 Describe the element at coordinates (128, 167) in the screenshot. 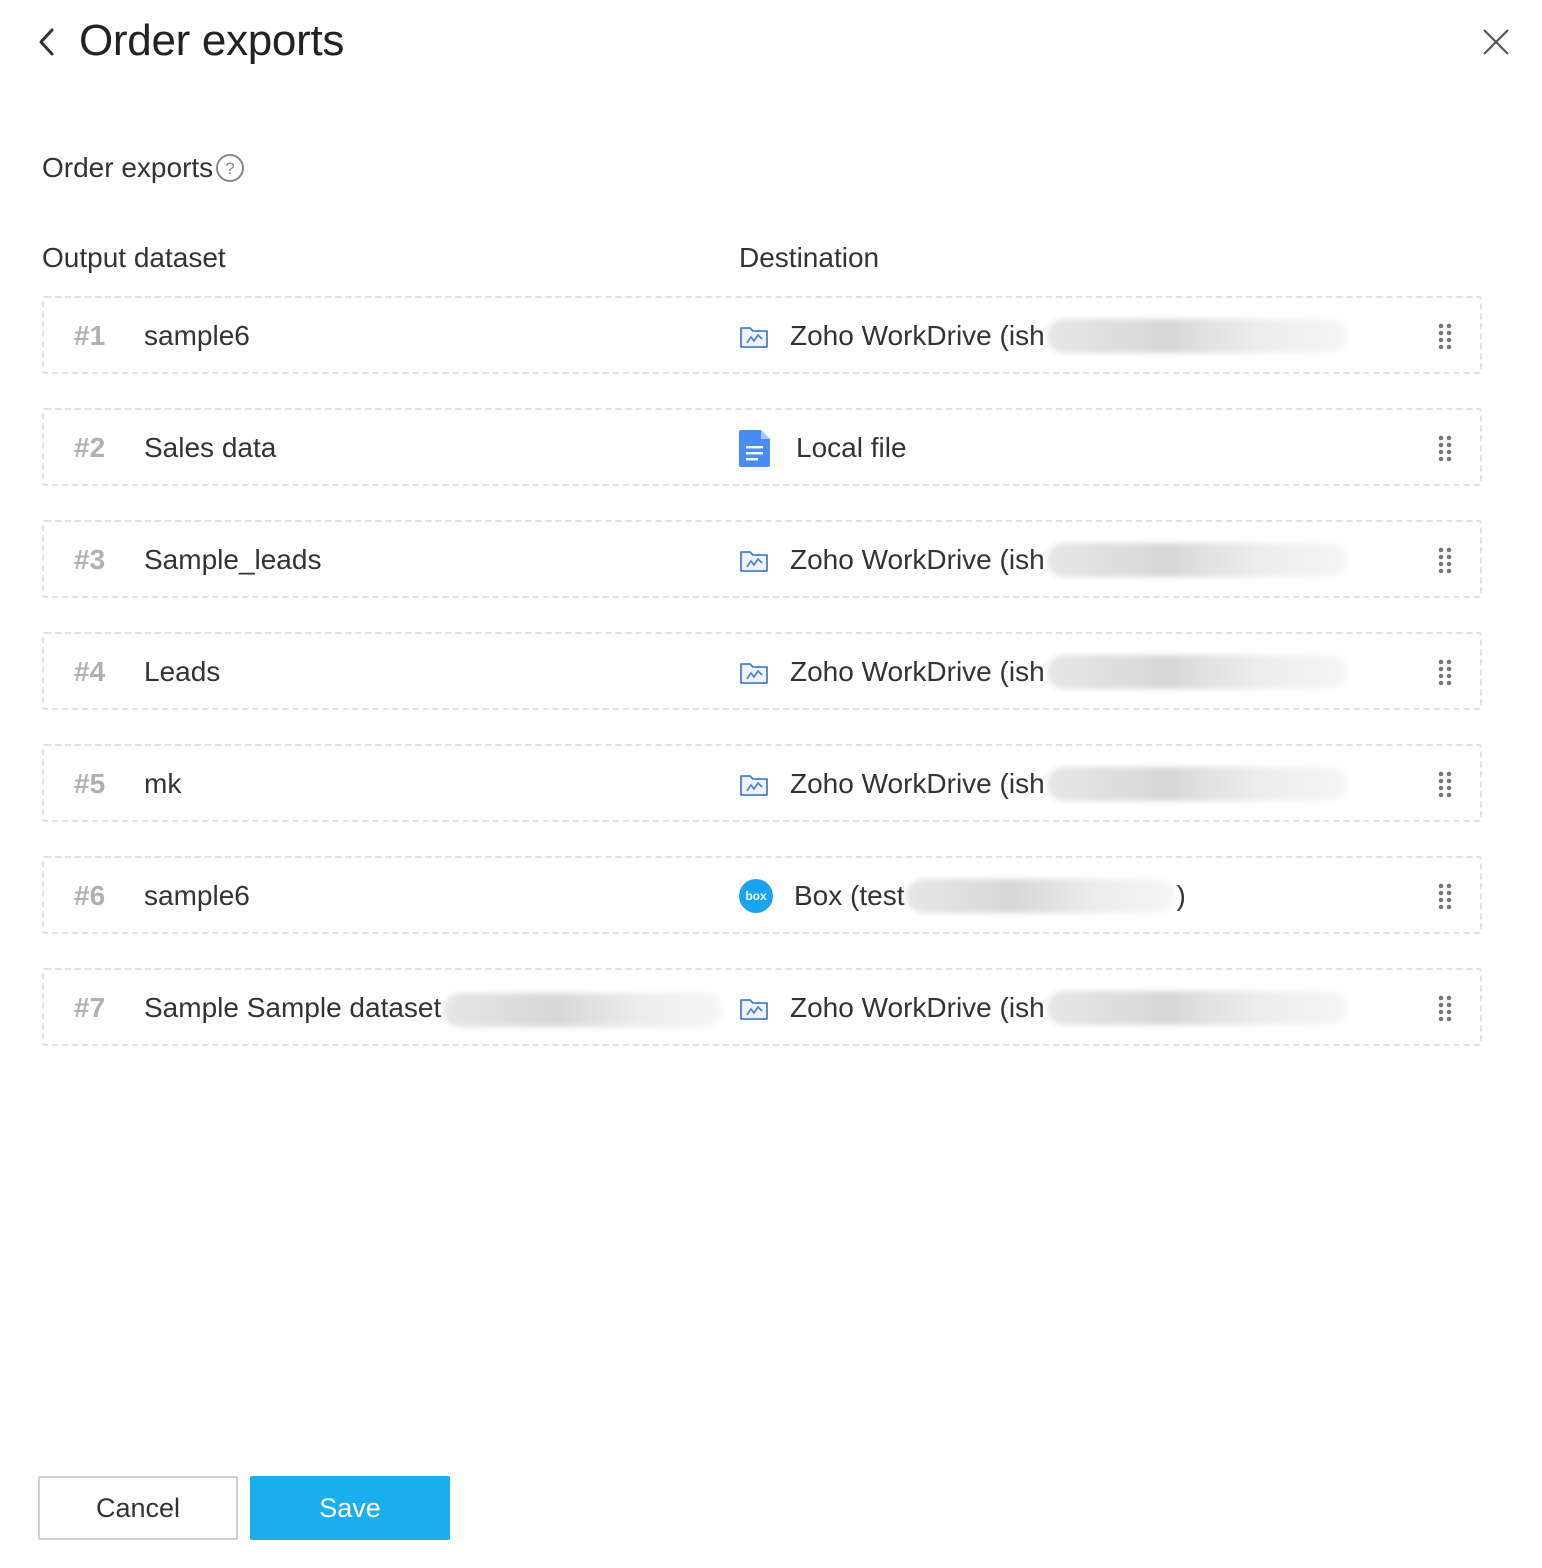

I see `section-title-text: Order exports` at that location.